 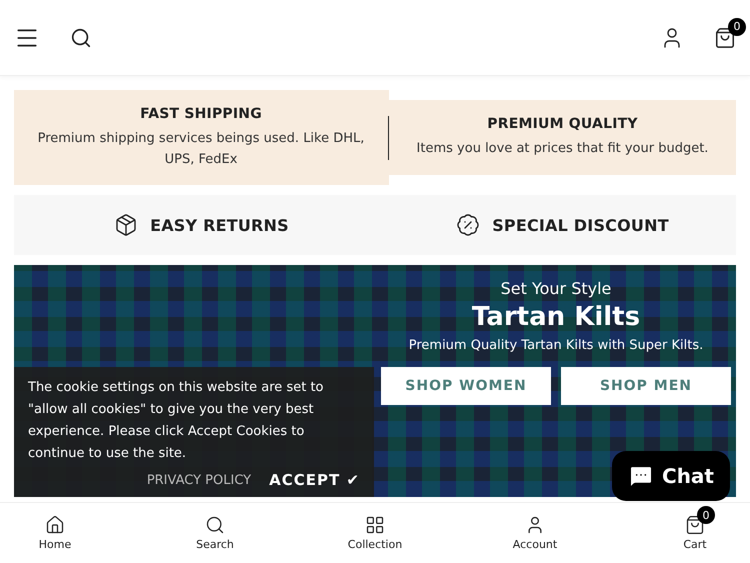 I want to click on nav-item: 0 Cart, so click(x=695, y=533).